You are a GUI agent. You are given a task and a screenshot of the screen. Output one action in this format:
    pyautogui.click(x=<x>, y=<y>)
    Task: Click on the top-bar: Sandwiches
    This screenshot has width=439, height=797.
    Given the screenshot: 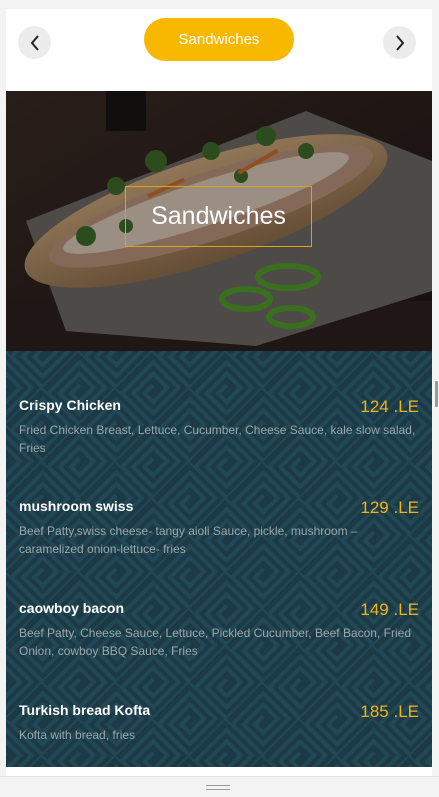 What is the action you would take?
    pyautogui.click(x=219, y=50)
    